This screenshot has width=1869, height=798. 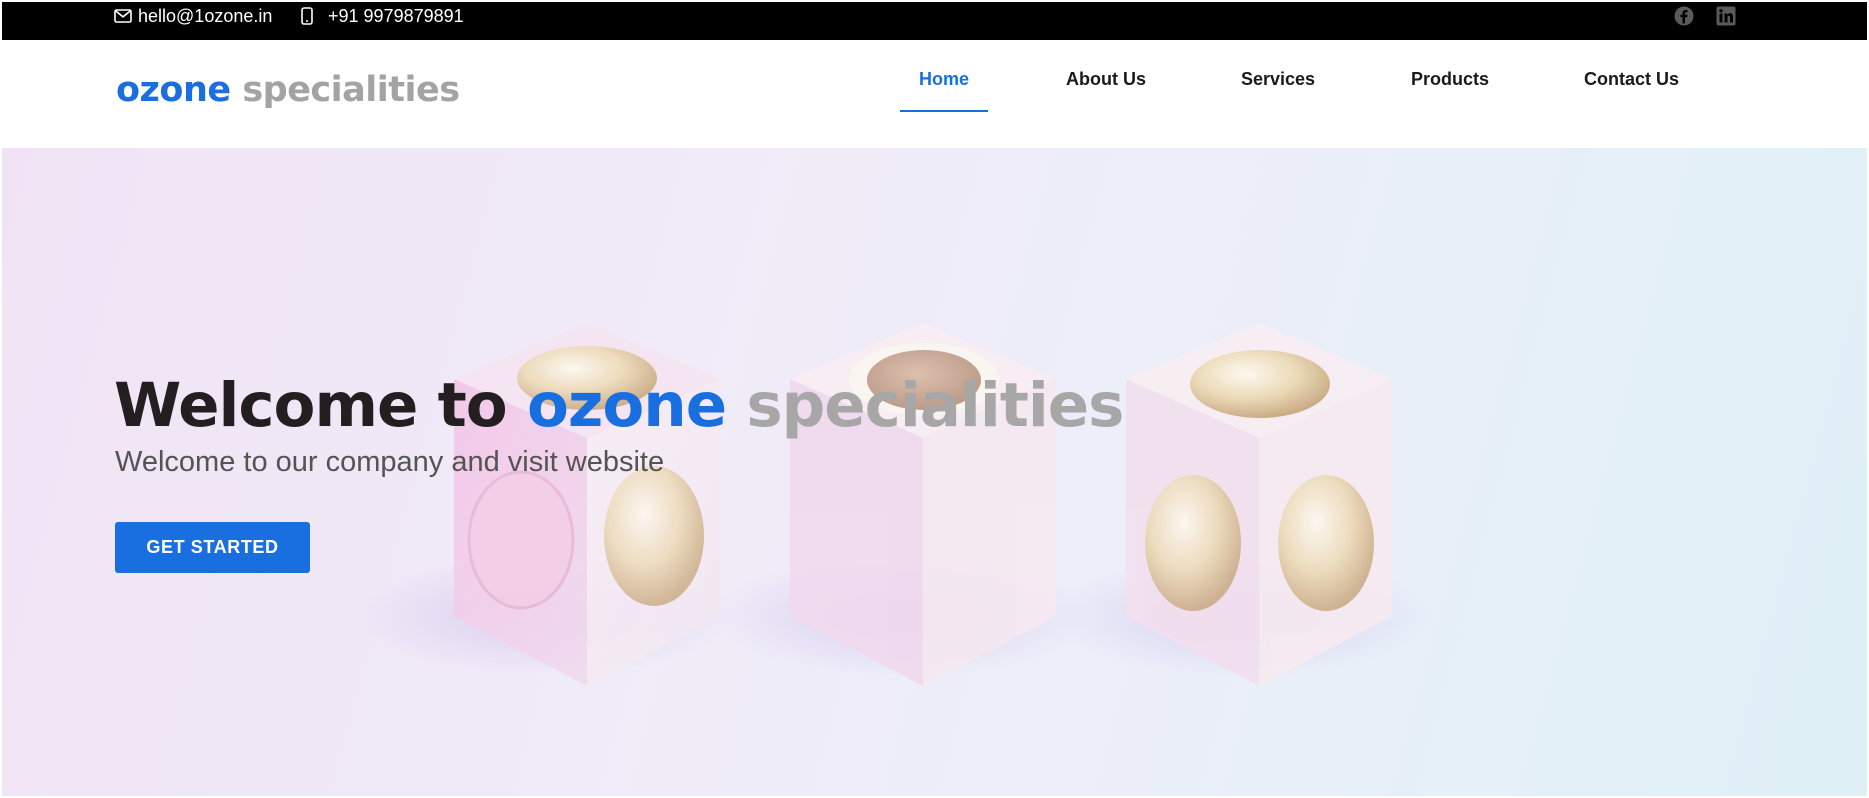 What do you see at coordinates (1106, 79) in the screenshot?
I see `nav-item-about-us: About Us` at bounding box center [1106, 79].